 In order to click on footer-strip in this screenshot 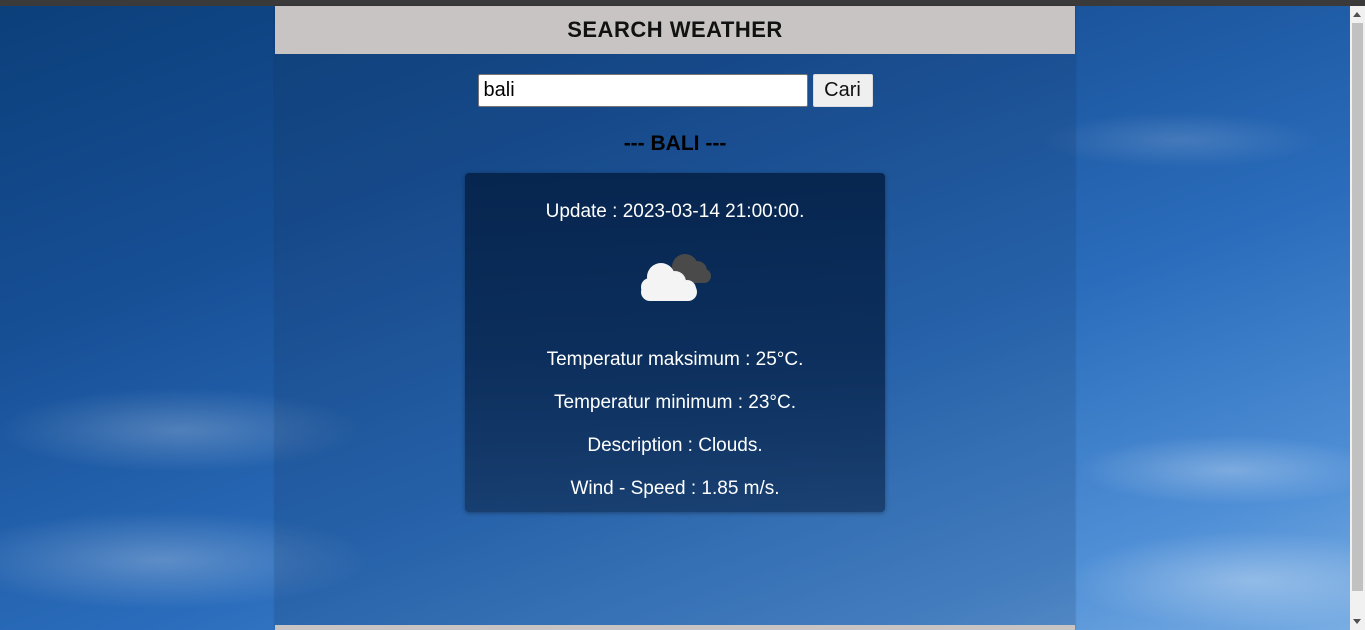, I will do `click(675, 627)`.